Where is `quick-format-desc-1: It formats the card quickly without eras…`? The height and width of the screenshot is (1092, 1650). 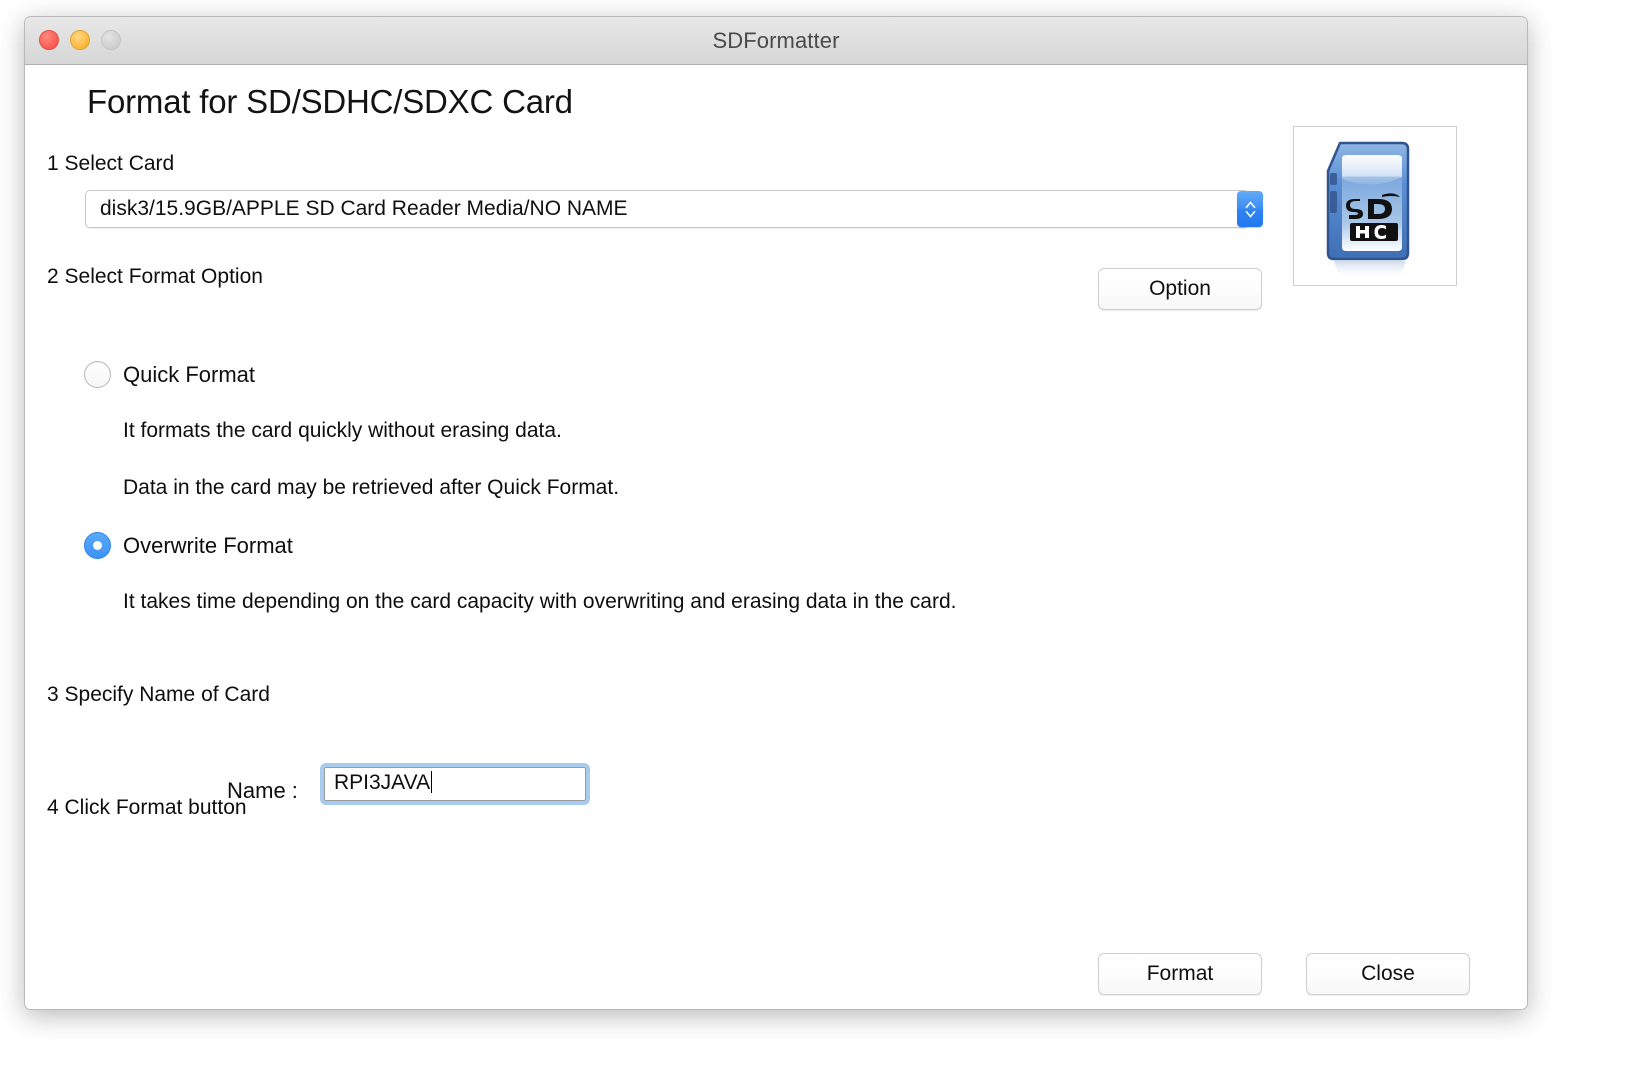
quick-format-desc-1: It formats the card quickly without eras… is located at coordinates (342, 430).